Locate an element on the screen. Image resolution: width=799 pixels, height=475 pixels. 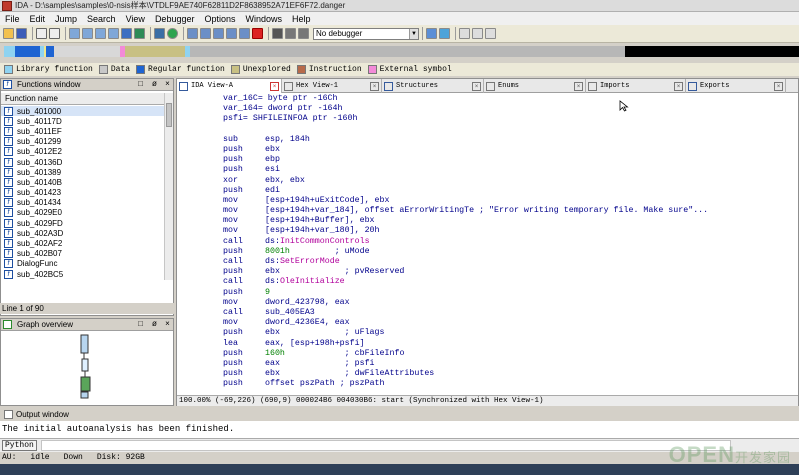
disasm-line: push edi is located at coordinates (510, 191).